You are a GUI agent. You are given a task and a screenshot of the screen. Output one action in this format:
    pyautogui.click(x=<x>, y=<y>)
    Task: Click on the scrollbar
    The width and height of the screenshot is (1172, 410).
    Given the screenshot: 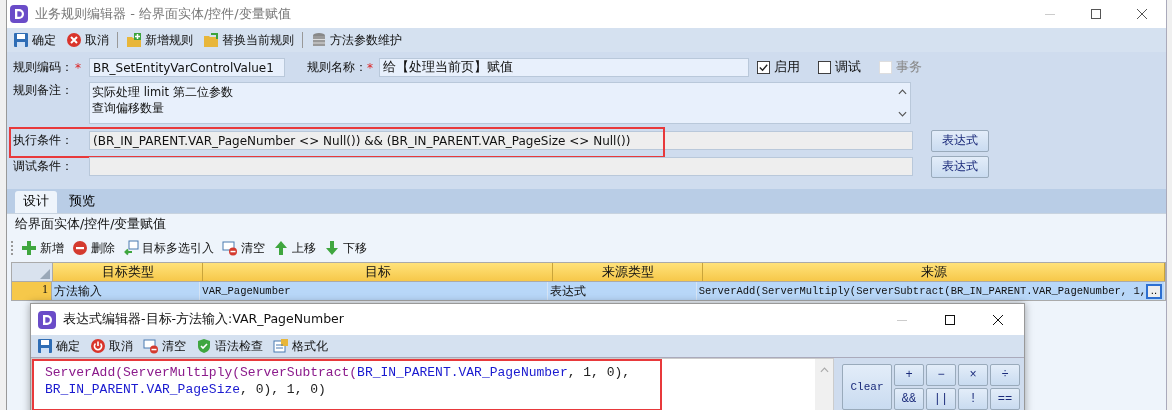 What is the action you would take?
    pyautogui.click(x=824, y=384)
    